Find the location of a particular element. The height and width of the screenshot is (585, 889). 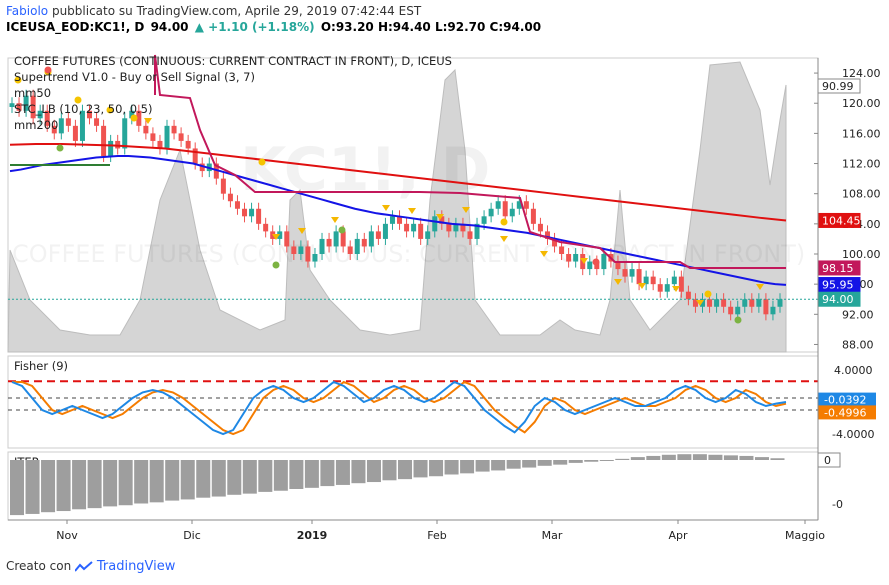

created-with: Creato con is located at coordinates (39, 566).